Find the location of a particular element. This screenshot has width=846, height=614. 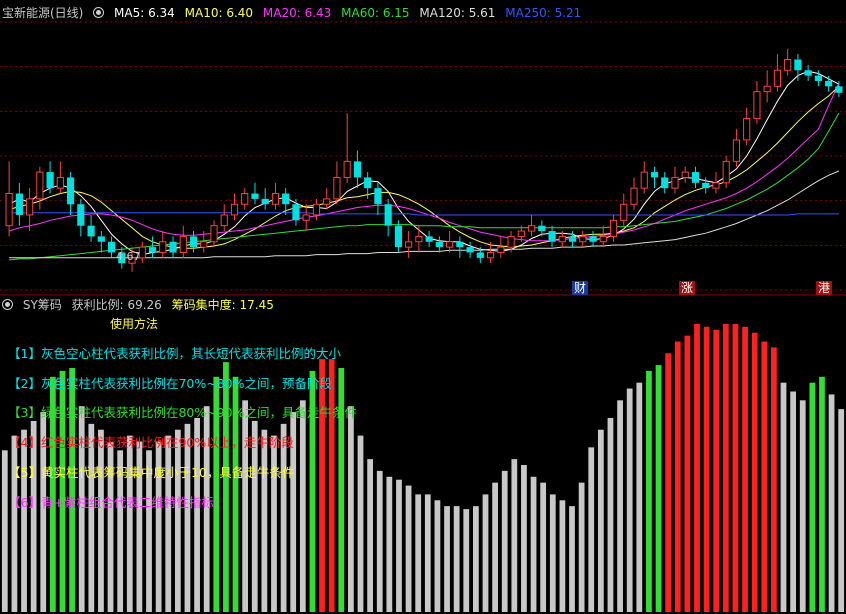

legend-item-4: 【4】红色实柱代表获利比例在90%以上，走牛阶段 is located at coordinates (151, 442).